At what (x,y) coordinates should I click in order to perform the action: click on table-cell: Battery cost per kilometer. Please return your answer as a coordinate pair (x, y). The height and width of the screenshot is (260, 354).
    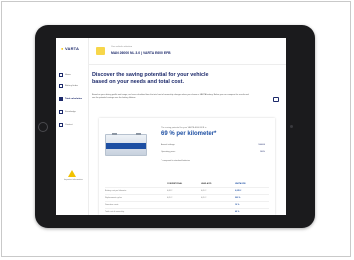
    Looking at the image, I should click on (116, 191).